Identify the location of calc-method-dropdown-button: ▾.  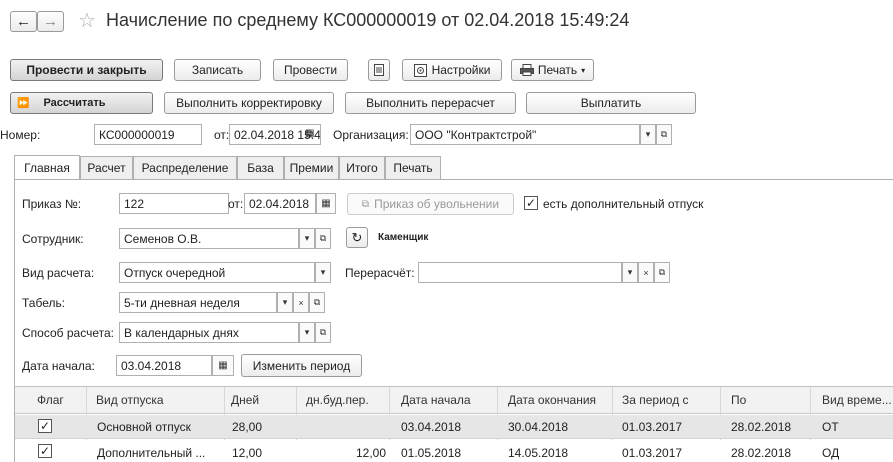
(307, 332).